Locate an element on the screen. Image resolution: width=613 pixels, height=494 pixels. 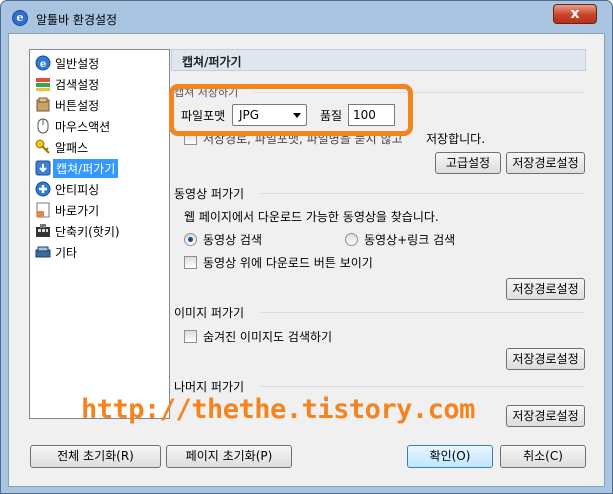
sidebar-item-buttons: 버튼설정 is located at coordinates (102, 105).